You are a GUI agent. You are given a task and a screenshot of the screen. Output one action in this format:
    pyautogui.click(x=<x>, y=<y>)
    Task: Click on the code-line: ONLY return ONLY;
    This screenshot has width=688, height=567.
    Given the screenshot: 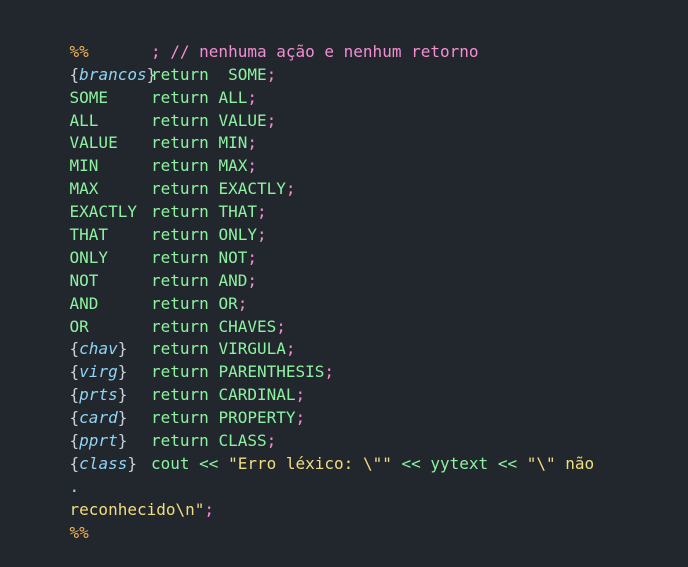 What is the action you would take?
    pyautogui.click(x=359, y=245)
    